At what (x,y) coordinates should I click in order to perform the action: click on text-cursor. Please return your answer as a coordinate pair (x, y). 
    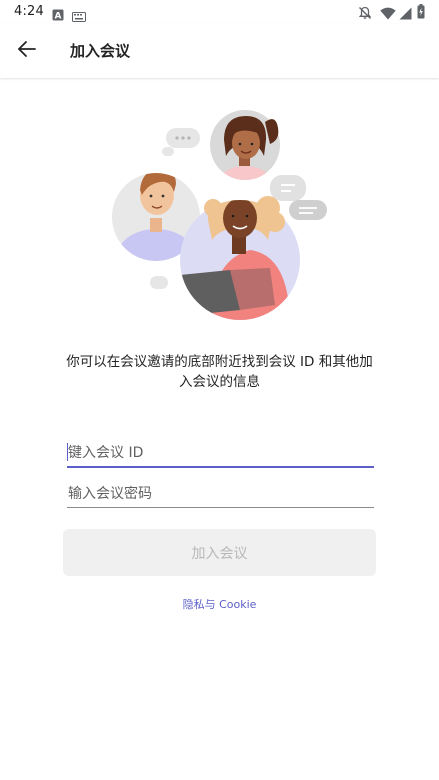
    Looking at the image, I should click on (67, 452).